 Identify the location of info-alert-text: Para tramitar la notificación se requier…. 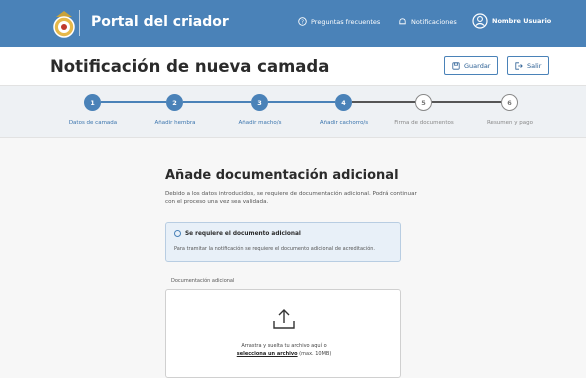
(275, 249).